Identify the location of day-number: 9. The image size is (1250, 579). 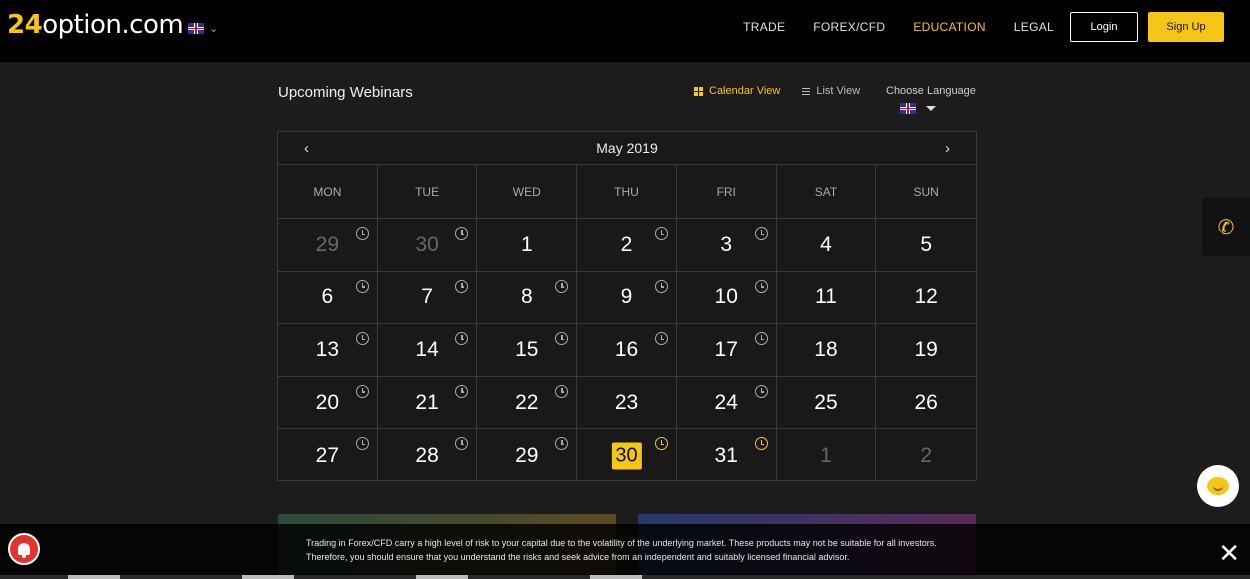
(626, 297).